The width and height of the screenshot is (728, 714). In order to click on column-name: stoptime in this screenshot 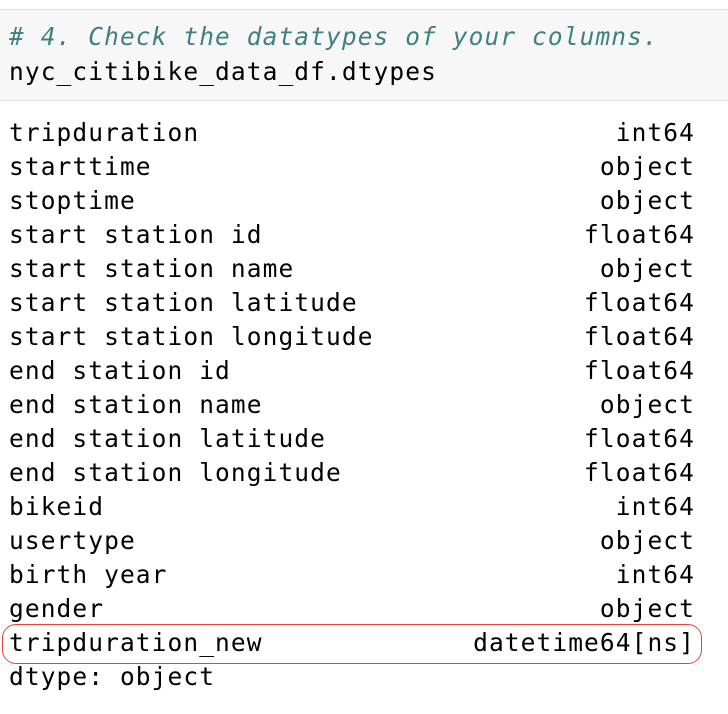, I will do `click(72, 200)`.